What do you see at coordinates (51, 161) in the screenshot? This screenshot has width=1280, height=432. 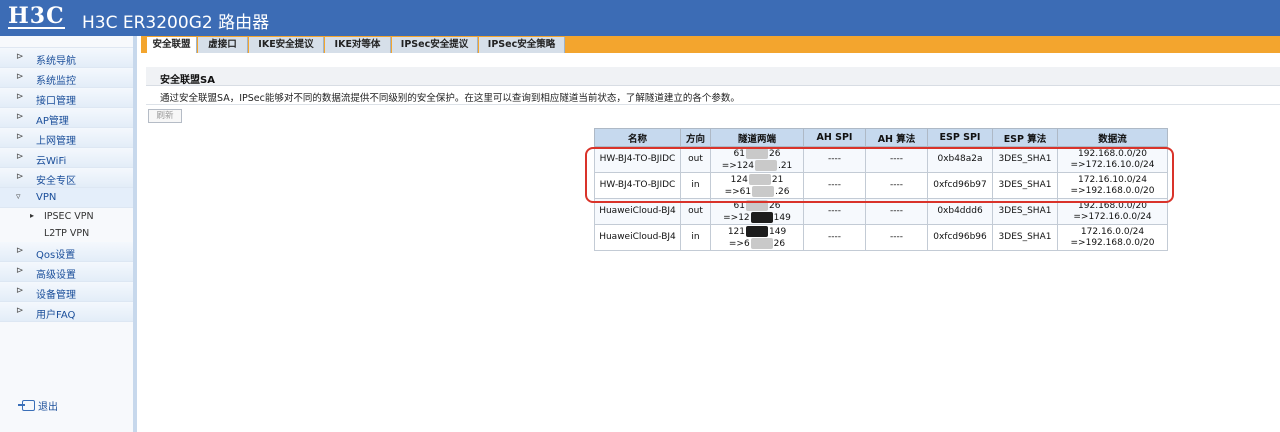 I see `sidebar-item-label: 云WiFi` at bounding box center [51, 161].